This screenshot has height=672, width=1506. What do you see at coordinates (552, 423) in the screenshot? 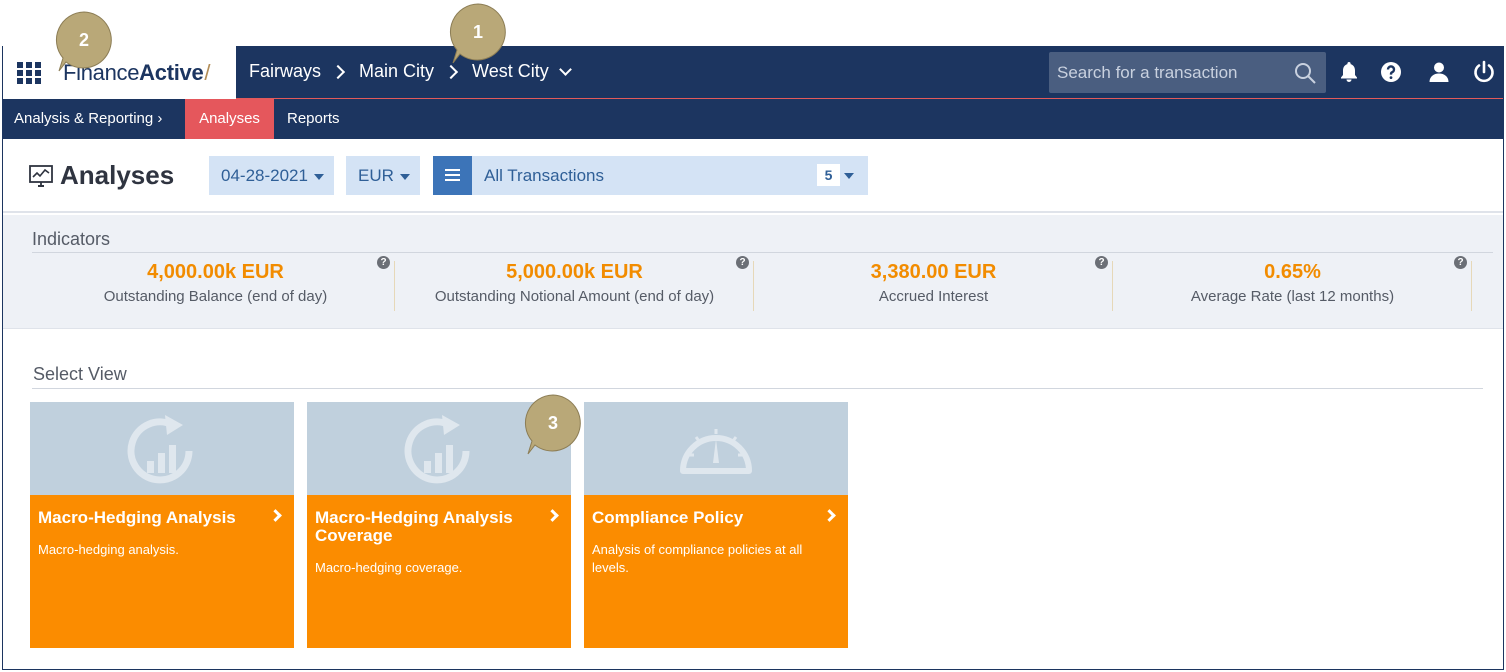
I see `callout-number: 3` at bounding box center [552, 423].